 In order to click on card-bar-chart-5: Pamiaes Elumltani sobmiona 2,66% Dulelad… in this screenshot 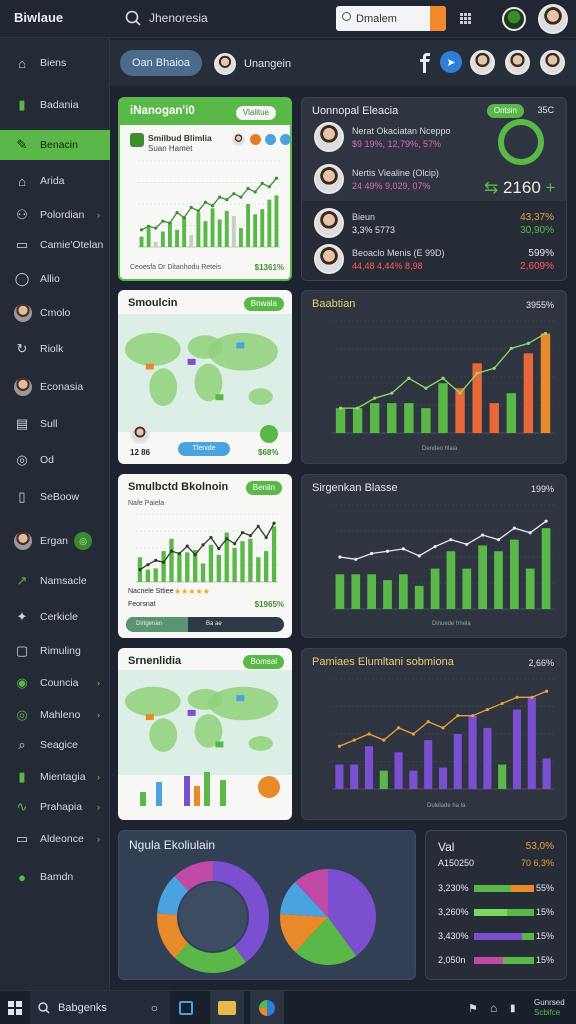, I will do `click(434, 734)`.